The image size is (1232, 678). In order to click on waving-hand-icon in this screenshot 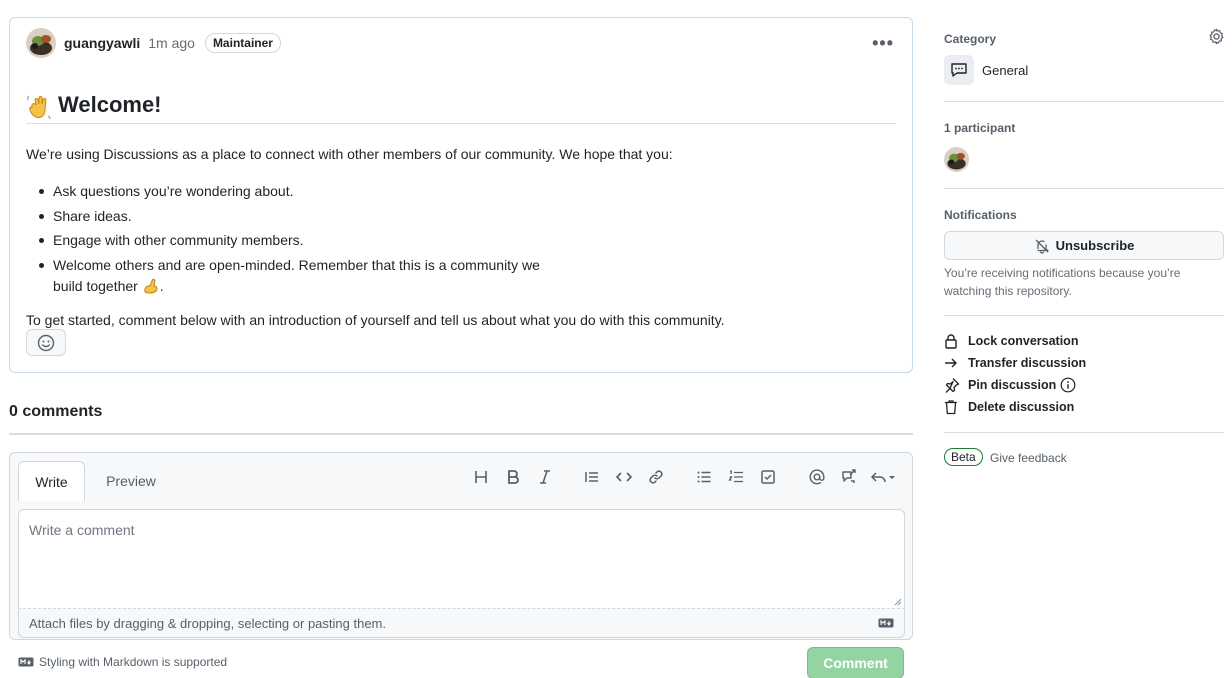, I will do `click(39, 107)`.